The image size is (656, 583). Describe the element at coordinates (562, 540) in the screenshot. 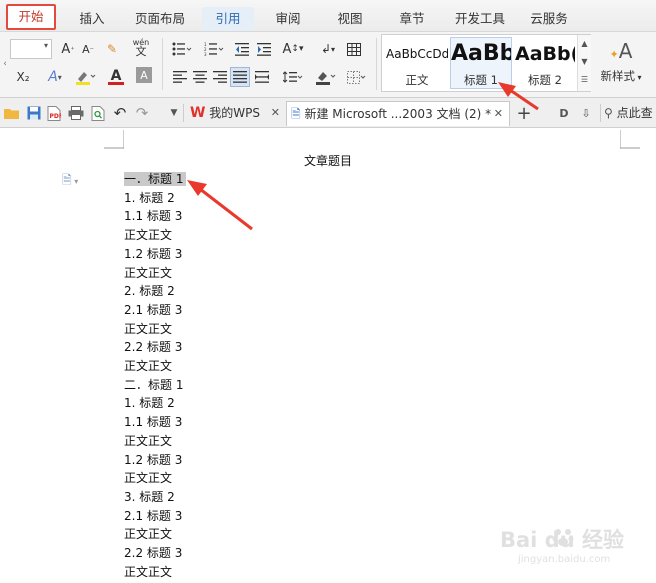

I see `watermark-text: Bai du 经验` at that location.